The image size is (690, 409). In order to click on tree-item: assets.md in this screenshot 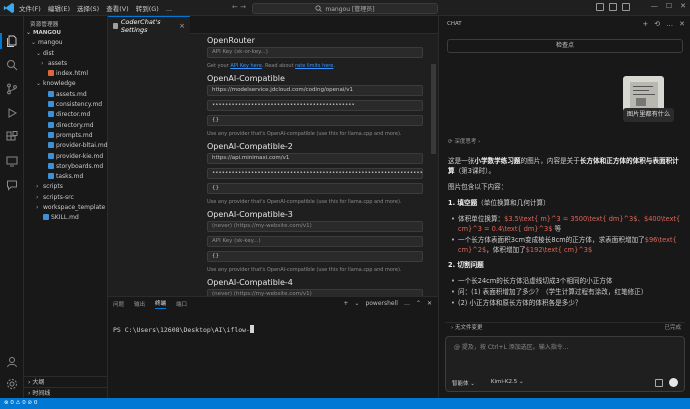, I will do `click(65, 95)`.